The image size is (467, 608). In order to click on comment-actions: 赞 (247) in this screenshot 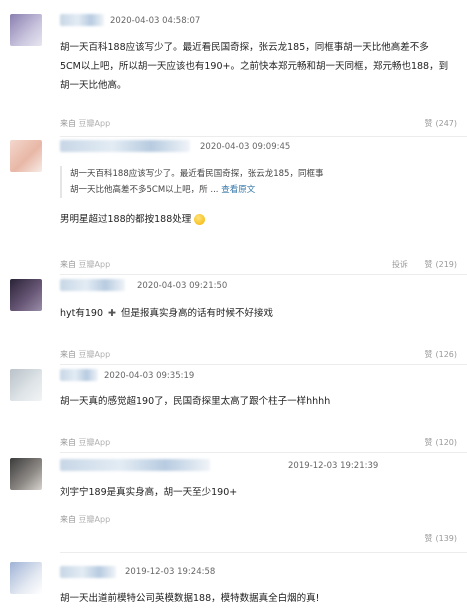, I will do `click(440, 123)`.